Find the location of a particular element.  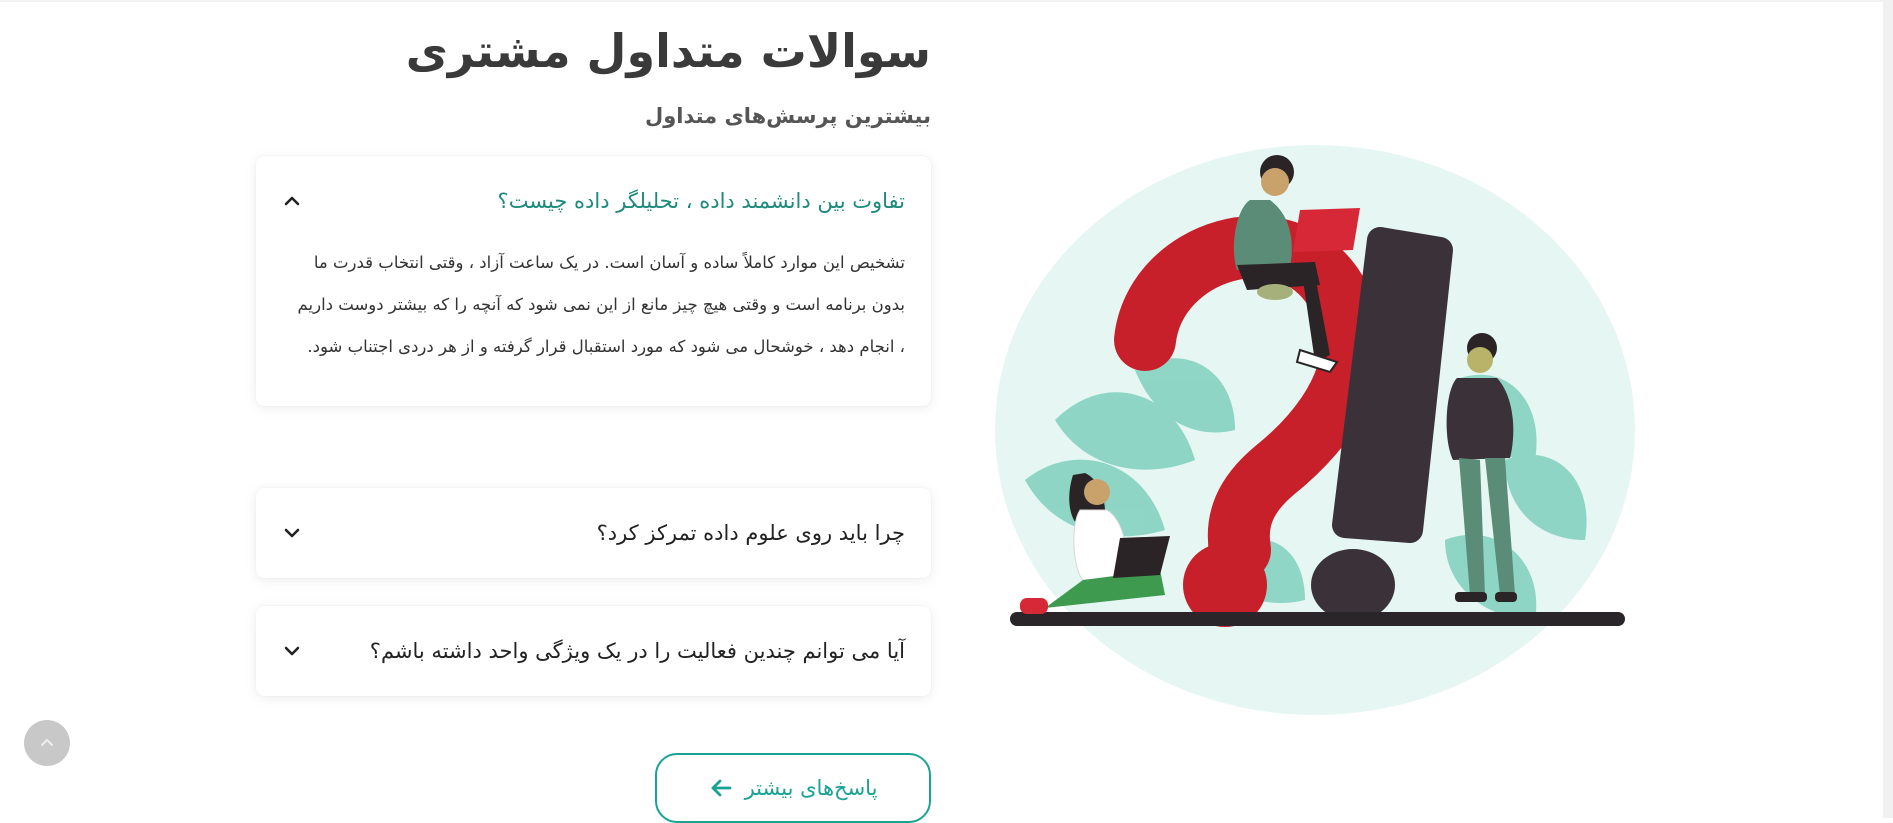

faq-subtitle: بیشترین پرسش‌های متداول is located at coordinates (787, 116).